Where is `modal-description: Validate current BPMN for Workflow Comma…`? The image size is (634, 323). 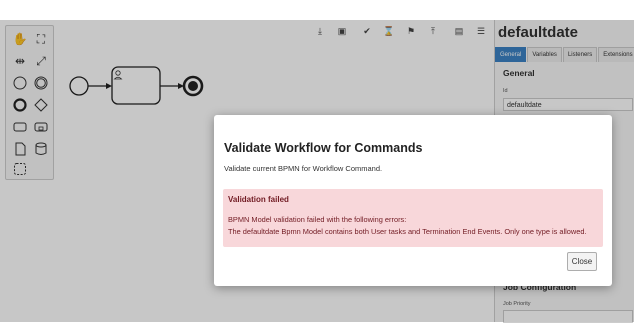 modal-description: Validate current BPMN for Workflow Comma… is located at coordinates (303, 168).